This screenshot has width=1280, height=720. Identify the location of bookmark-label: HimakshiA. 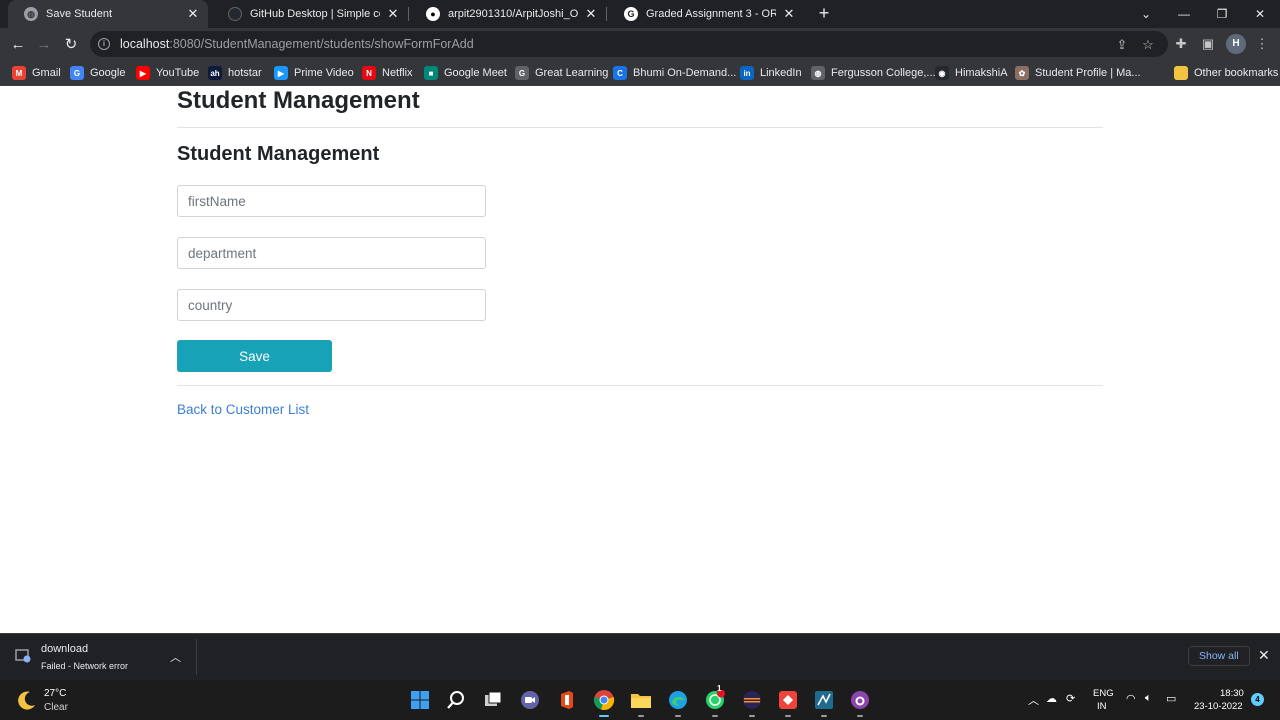
(981, 73).